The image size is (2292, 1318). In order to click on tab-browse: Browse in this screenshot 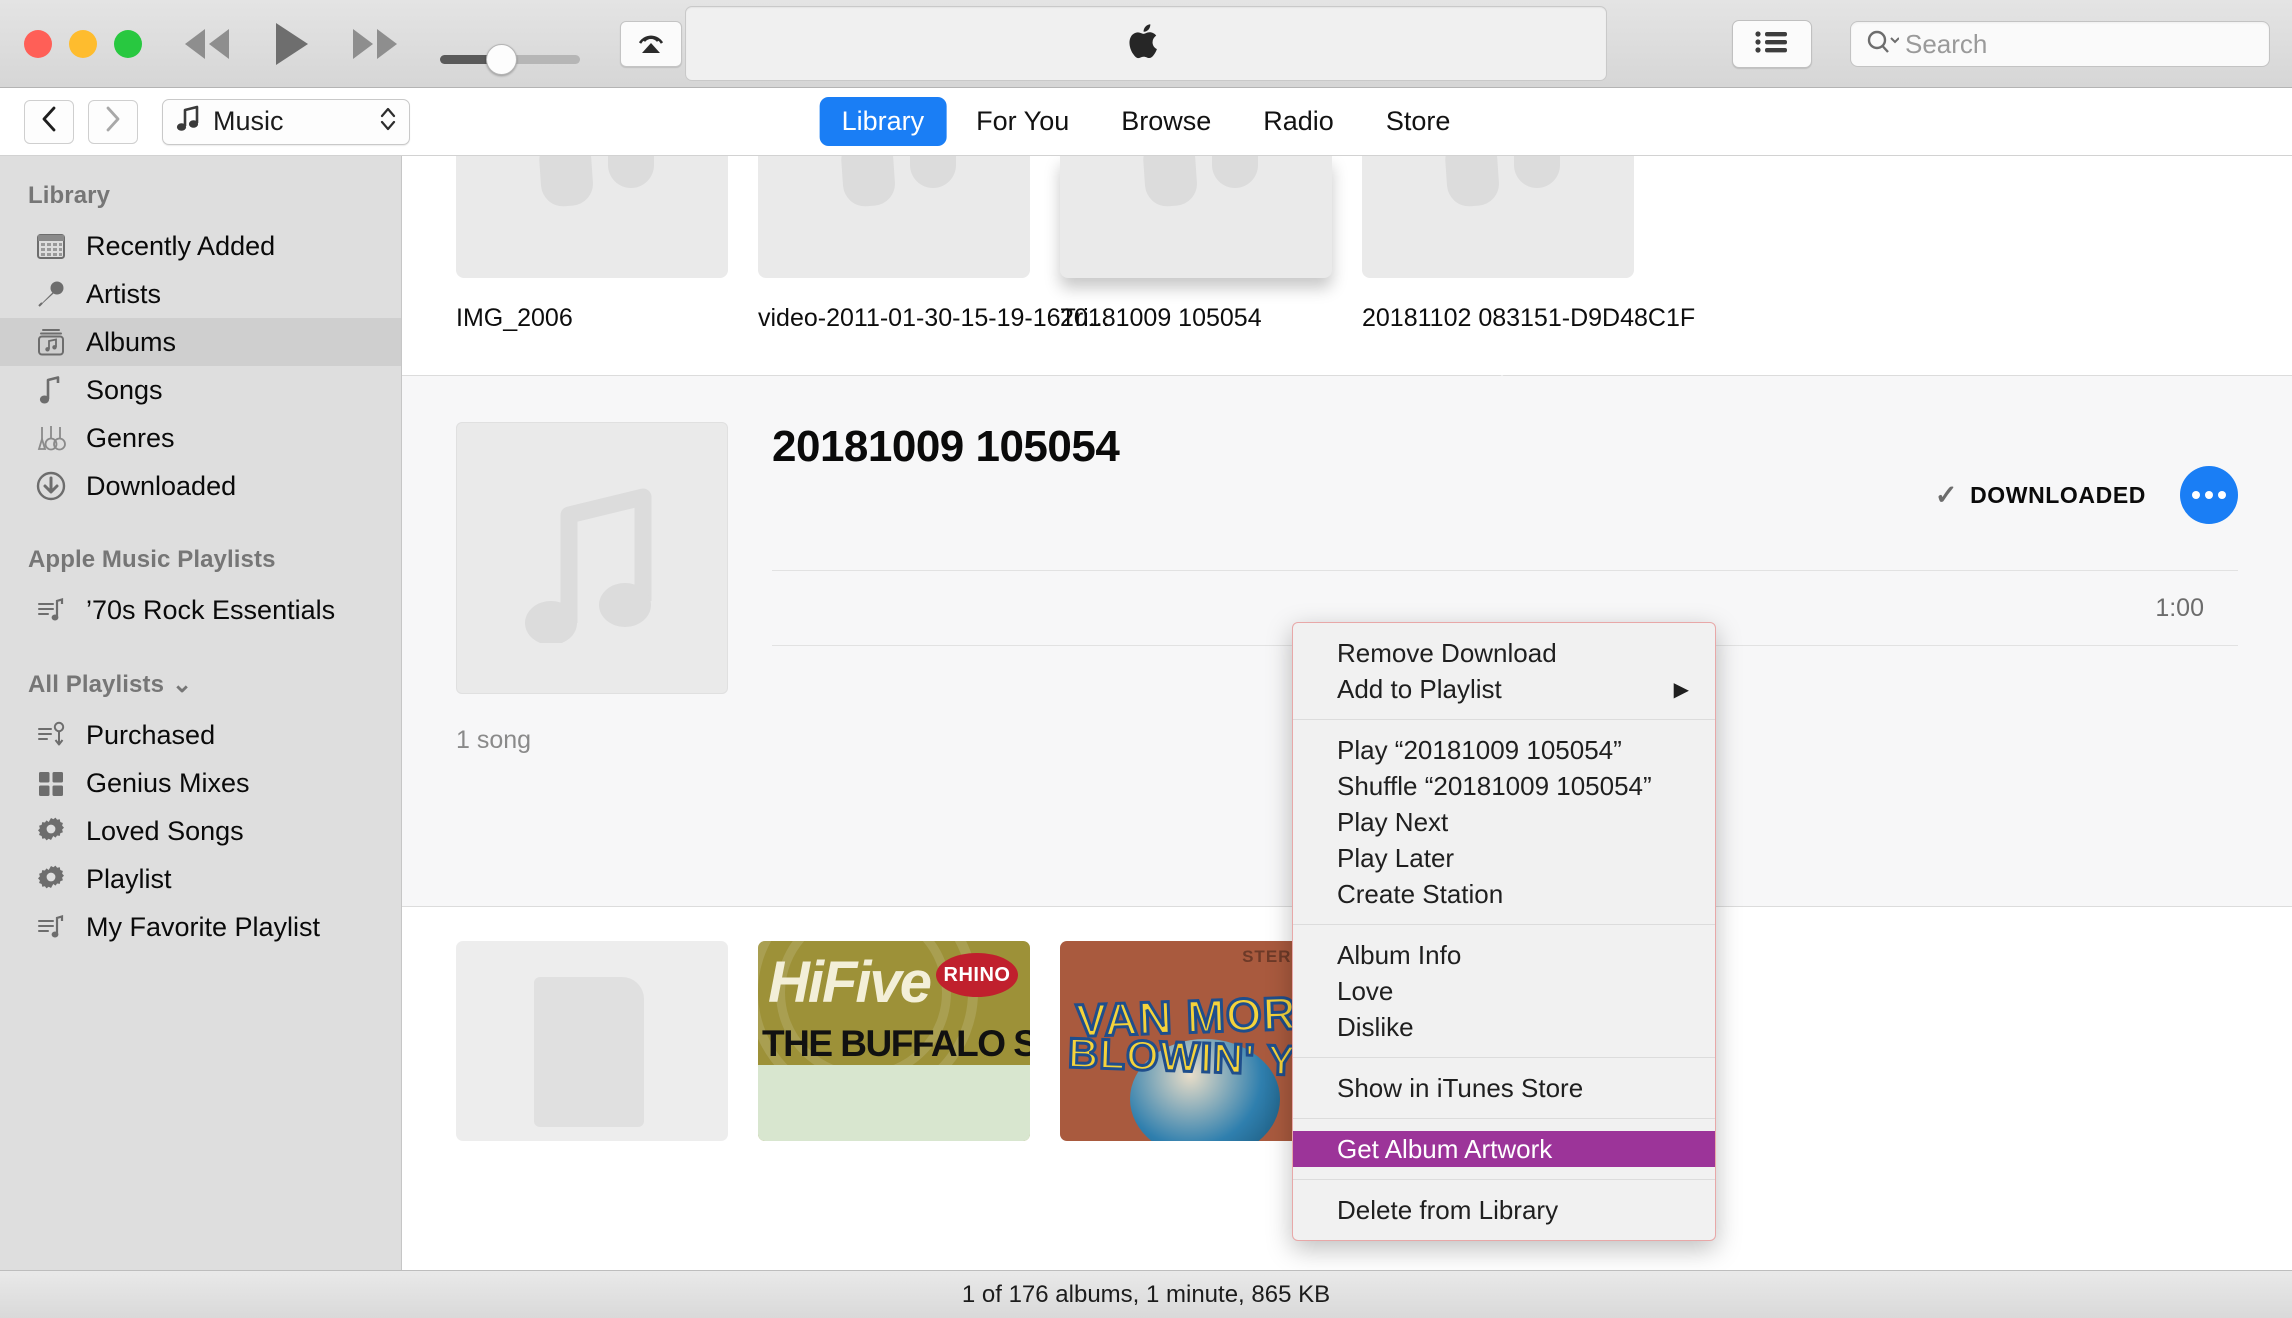, I will do `click(1166, 121)`.